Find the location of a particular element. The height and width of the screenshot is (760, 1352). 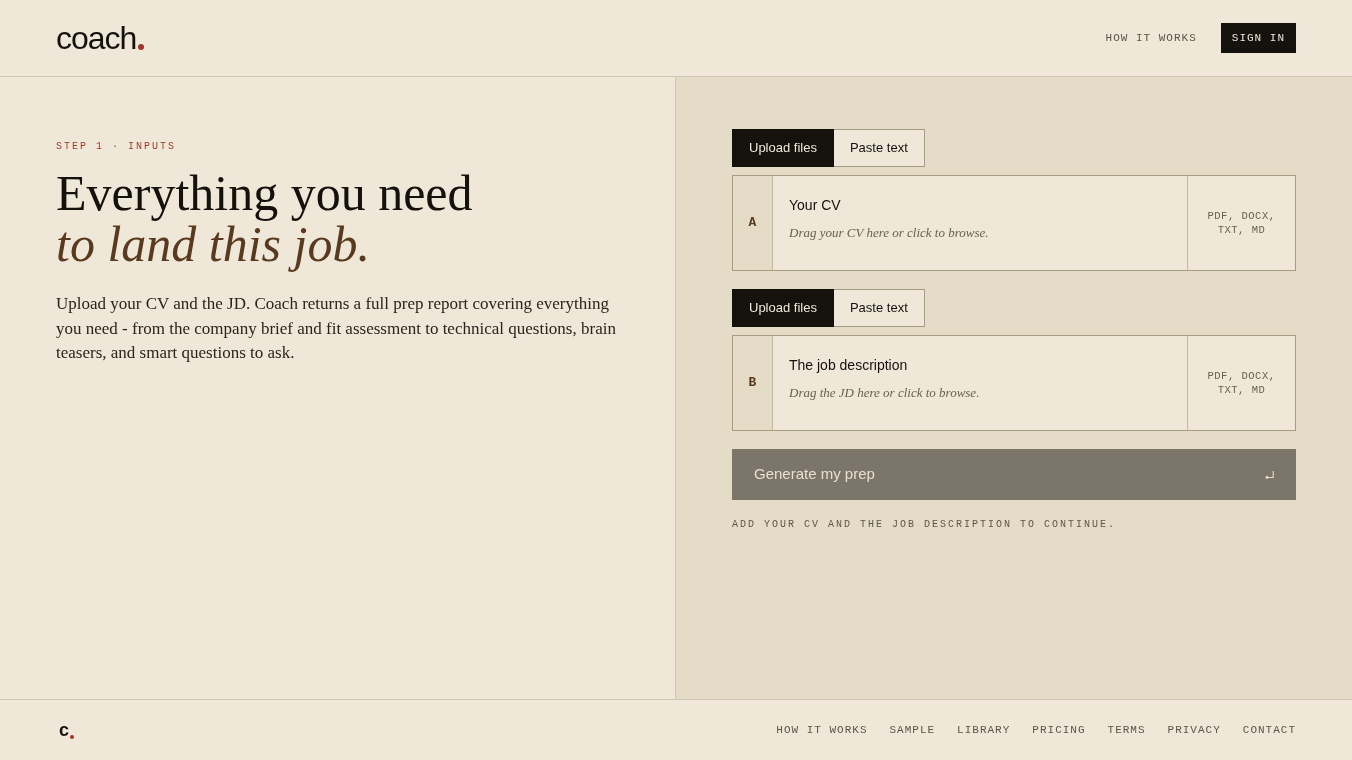

slot-letter: B is located at coordinates (752, 383).